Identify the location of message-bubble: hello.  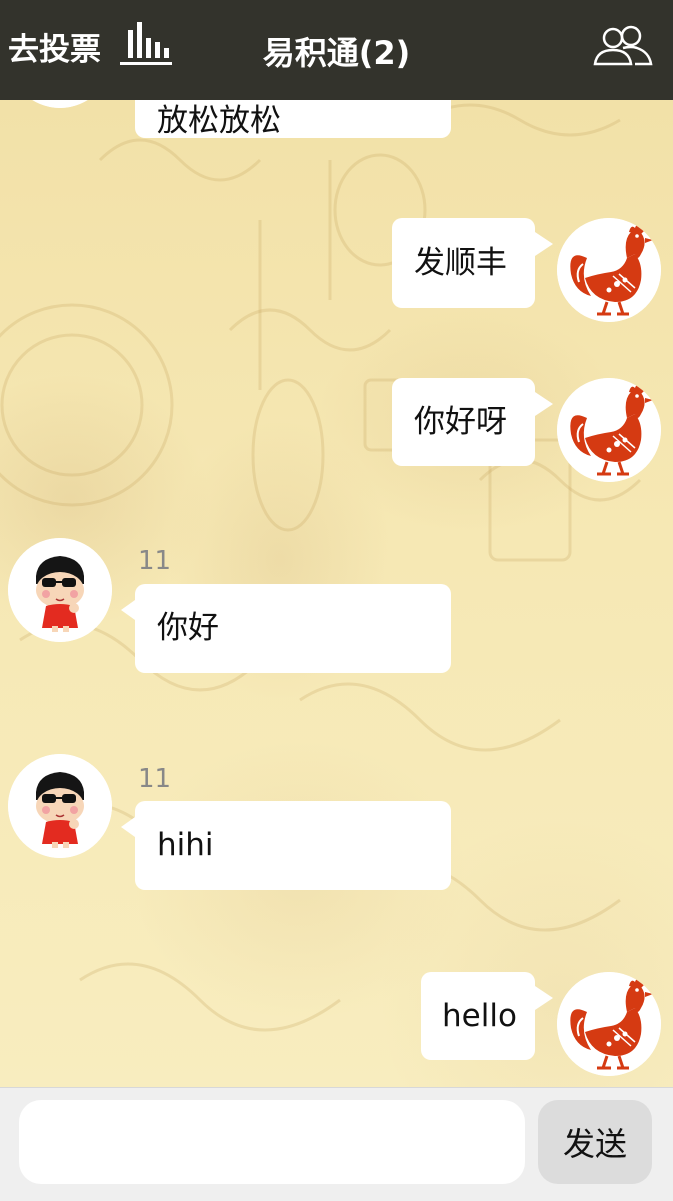
(487, 1016).